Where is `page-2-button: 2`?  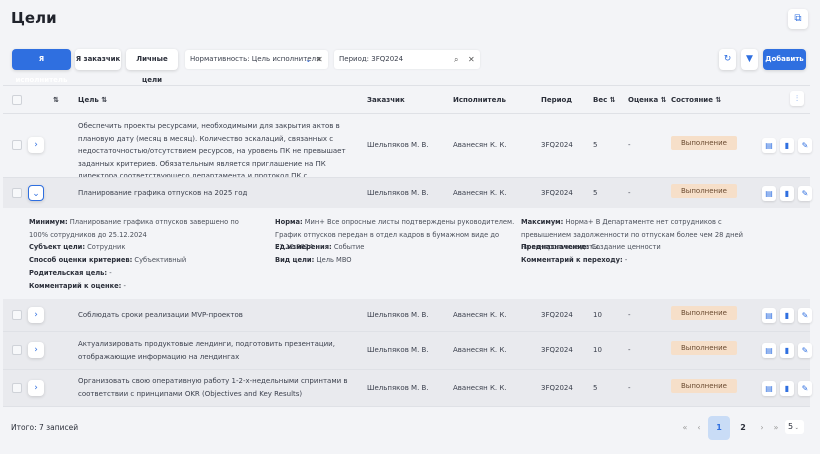 page-2-button: 2 is located at coordinates (743, 428).